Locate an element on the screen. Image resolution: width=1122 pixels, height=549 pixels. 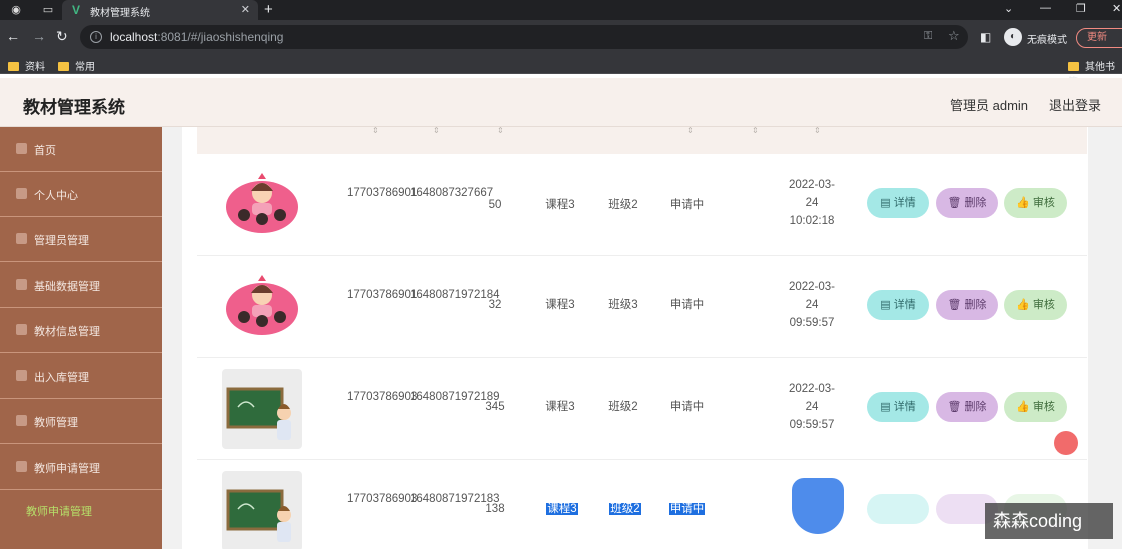
reload-icon: ↻ is located at coordinates (62, 36).